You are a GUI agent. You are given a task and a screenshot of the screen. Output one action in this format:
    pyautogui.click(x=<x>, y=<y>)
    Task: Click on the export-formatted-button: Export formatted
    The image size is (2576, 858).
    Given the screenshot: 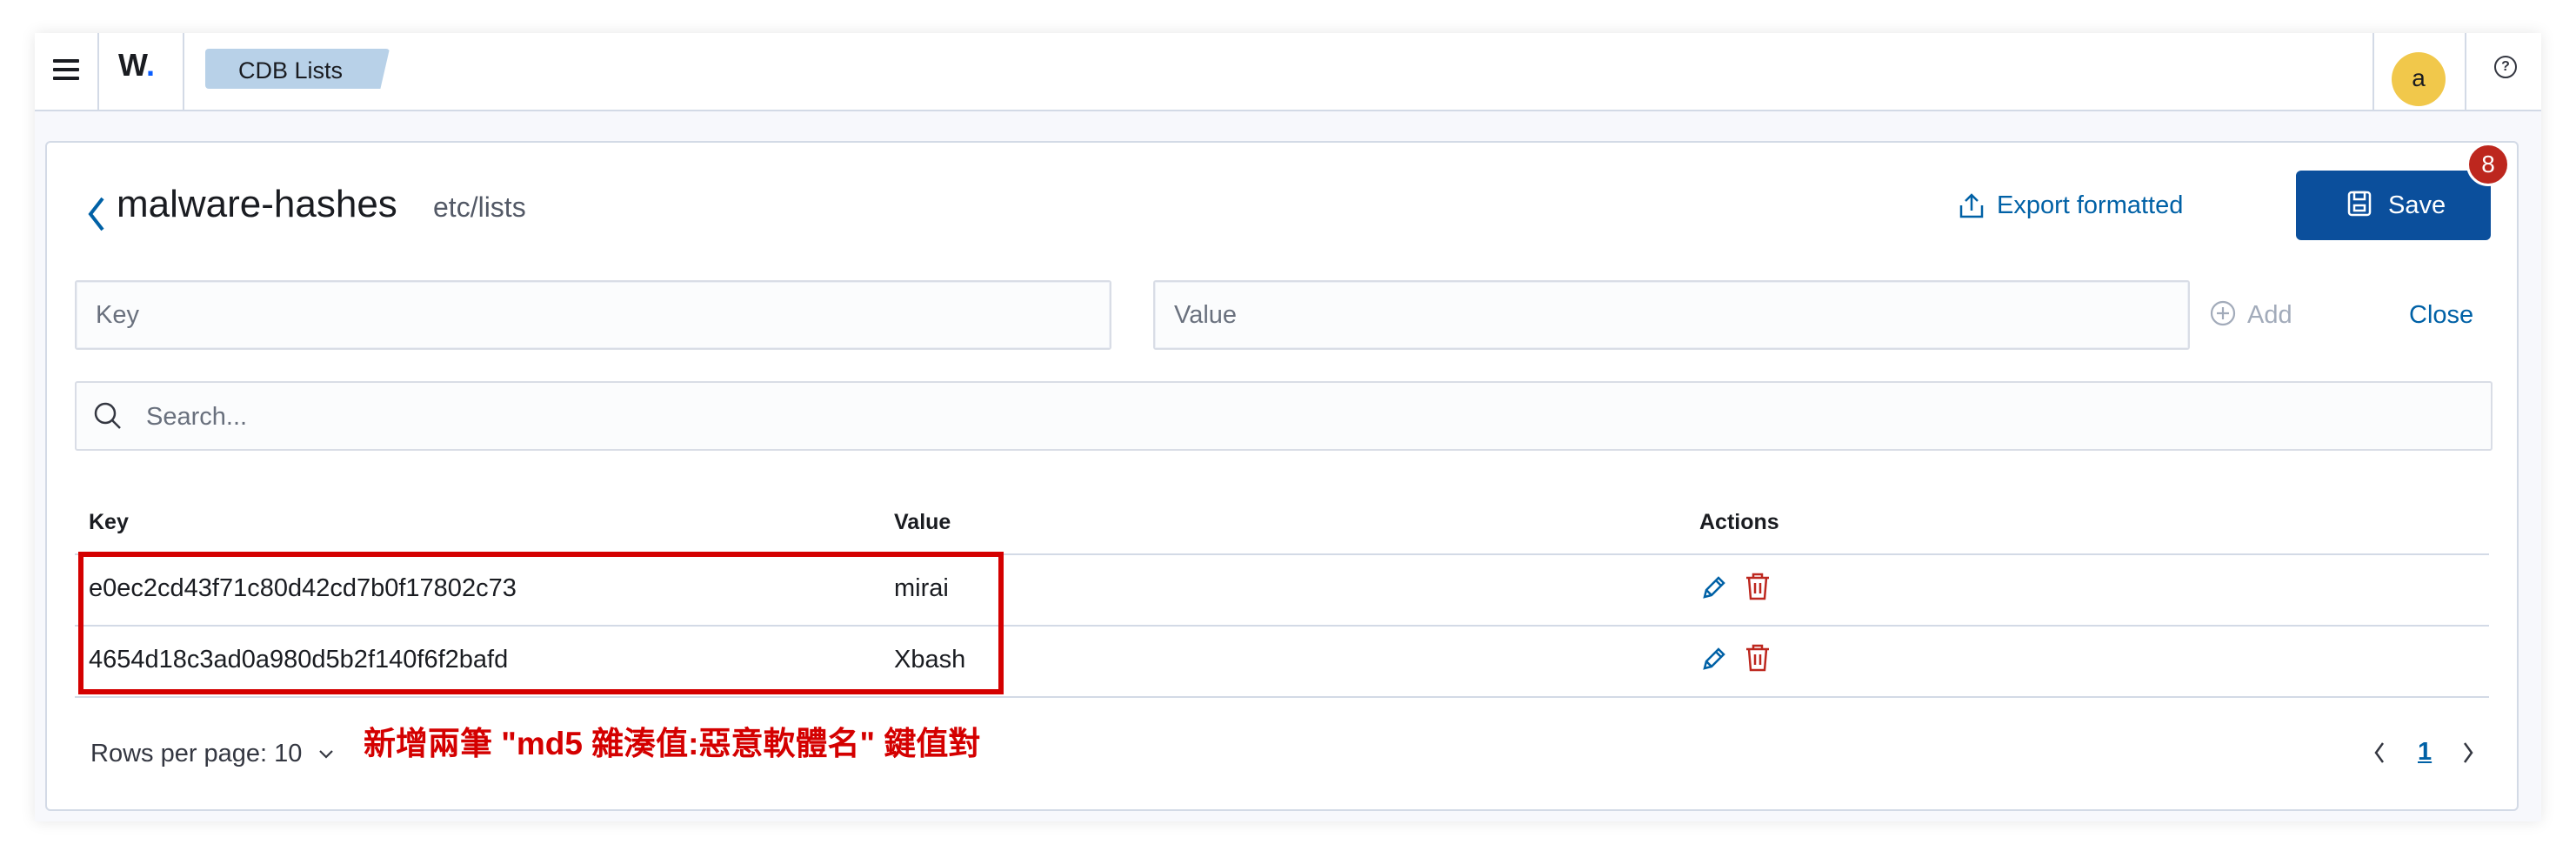 What is the action you would take?
    pyautogui.click(x=2071, y=205)
    